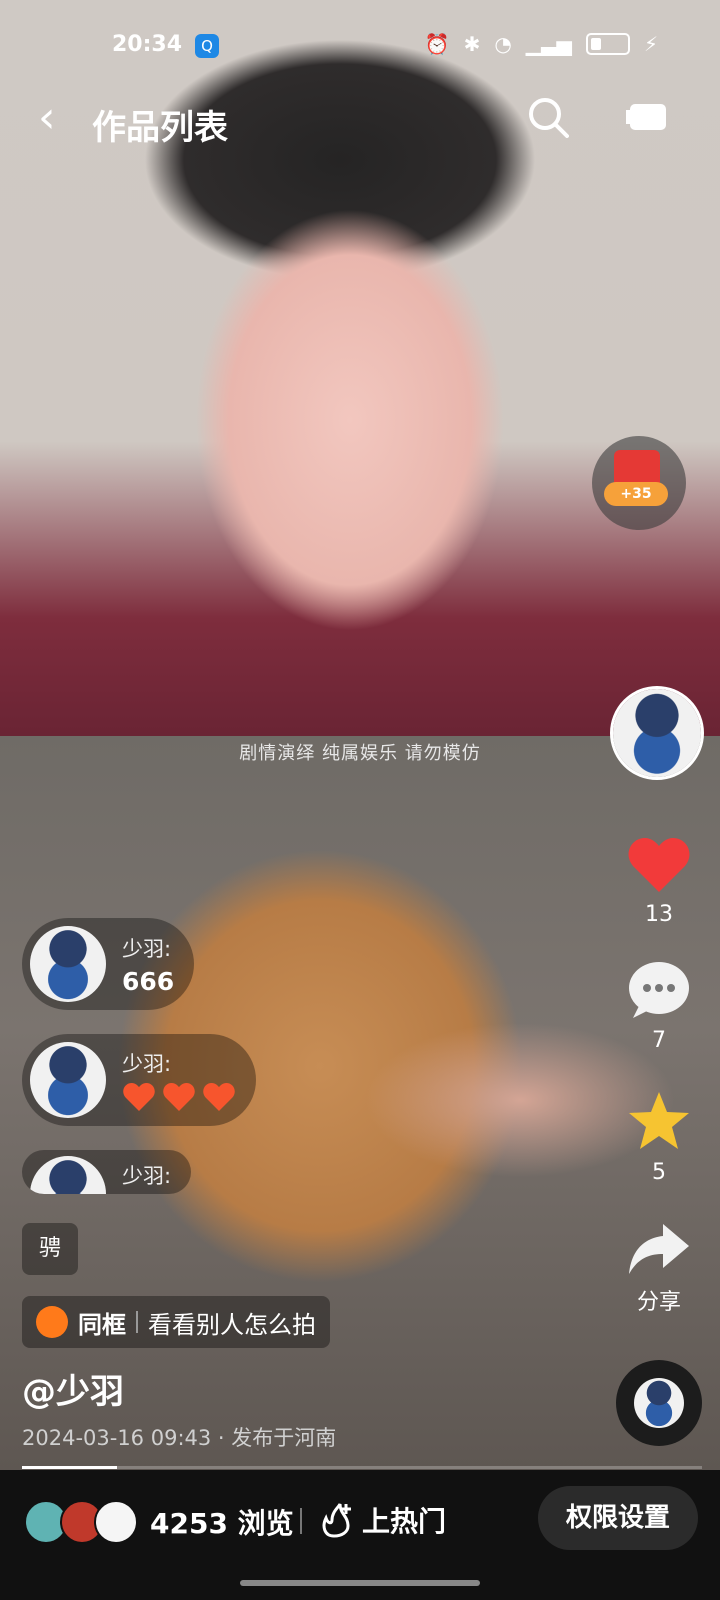 The image size is (720, 1600). I want to click on favorite-count: 5, so click(659, 1172).